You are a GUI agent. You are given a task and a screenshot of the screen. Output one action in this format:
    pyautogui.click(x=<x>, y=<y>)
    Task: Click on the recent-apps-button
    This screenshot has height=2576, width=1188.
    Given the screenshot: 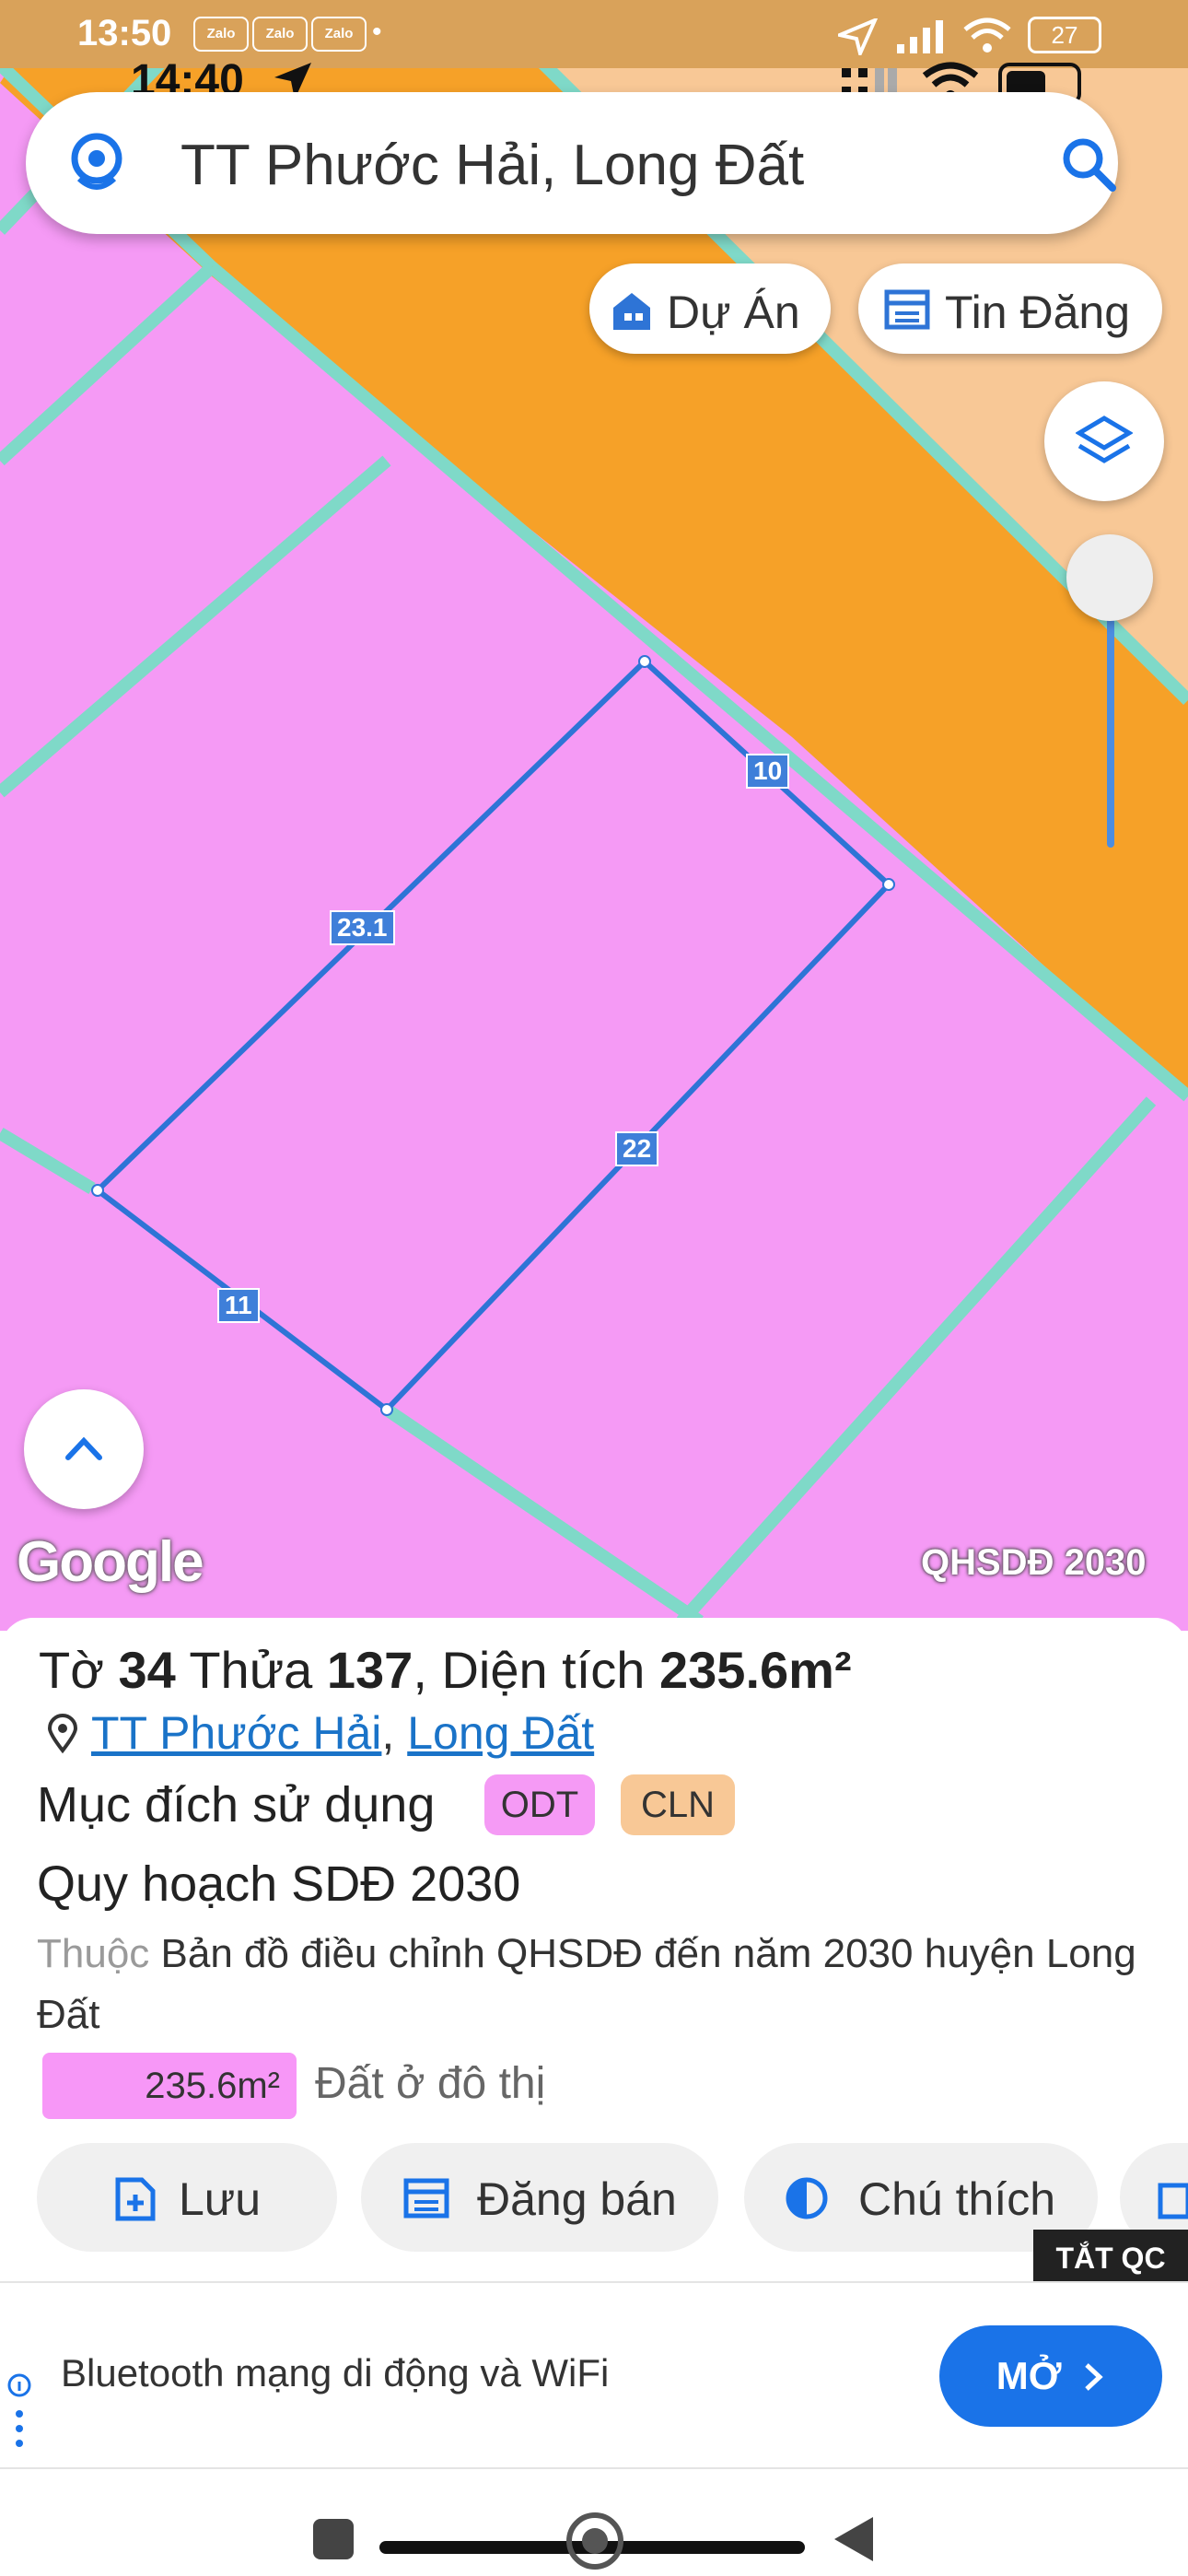 What is the action you would take?
    pyautogui.click(x=333, y=2539)
    